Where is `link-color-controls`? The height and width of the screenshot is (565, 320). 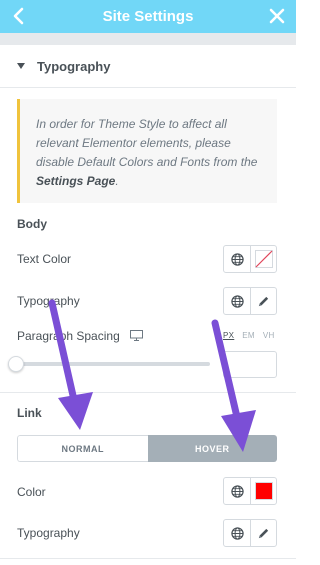 link-color-controls is located at coordinates (250, 491).